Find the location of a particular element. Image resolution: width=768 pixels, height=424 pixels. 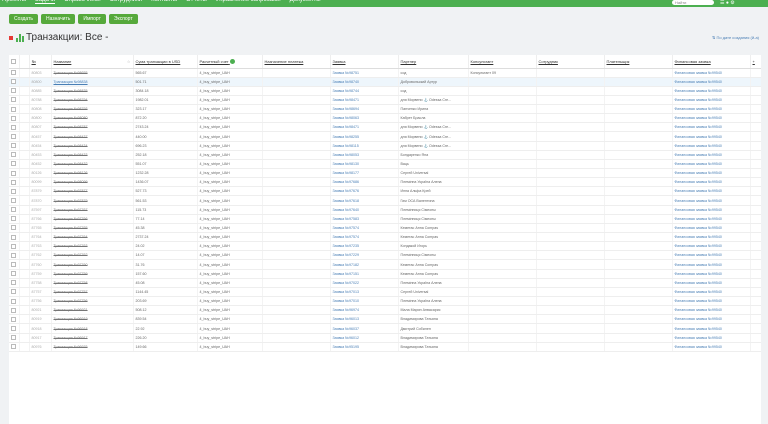

partner-link: Панченко Ирина is located at coordinates (433, 109).